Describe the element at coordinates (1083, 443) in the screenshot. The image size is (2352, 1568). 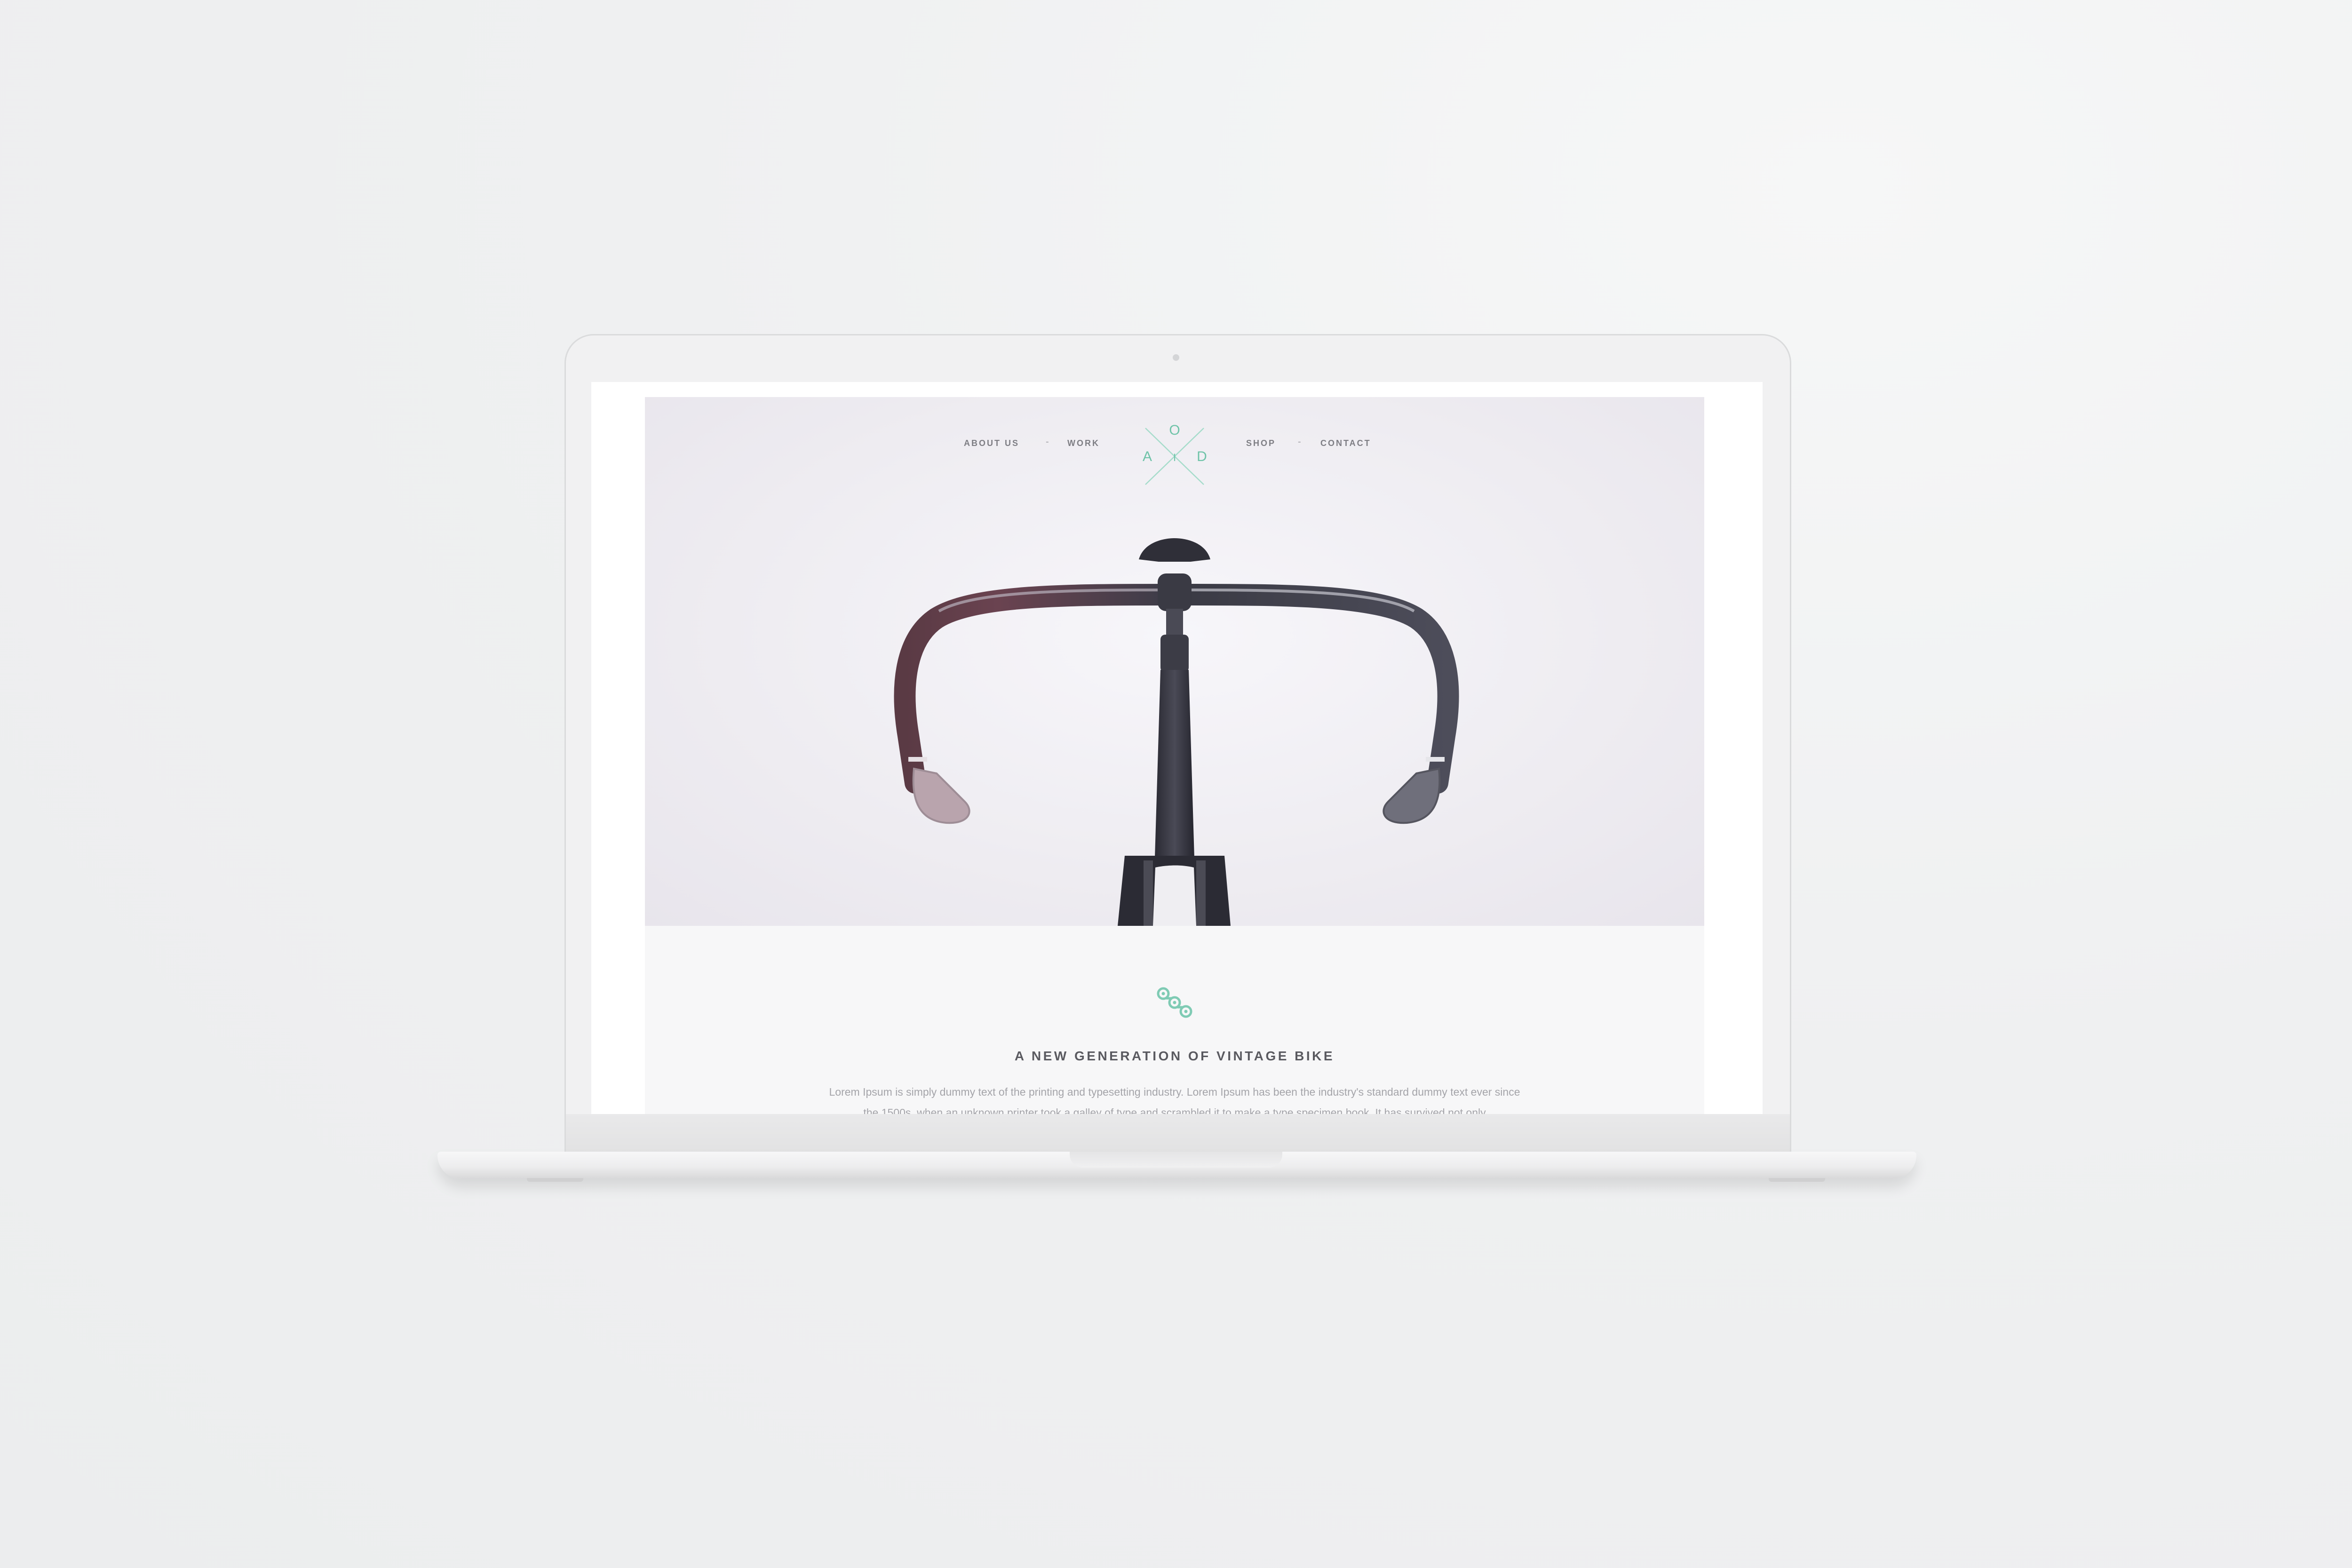
I see `nav-work: WORK` at that location.